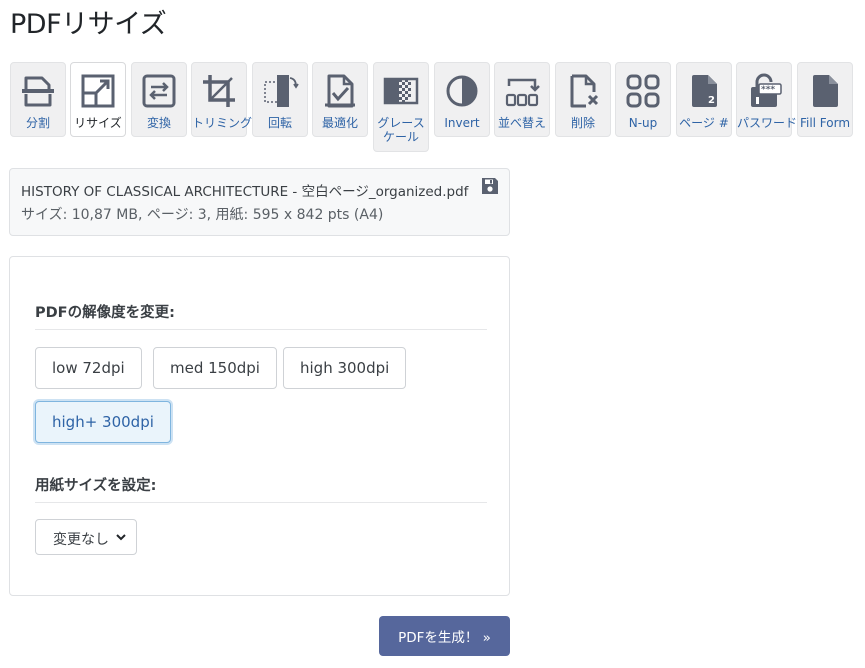 This screenshot has height=668, width=865. I want to click on tool-delete: 削除, so click(583, 99).